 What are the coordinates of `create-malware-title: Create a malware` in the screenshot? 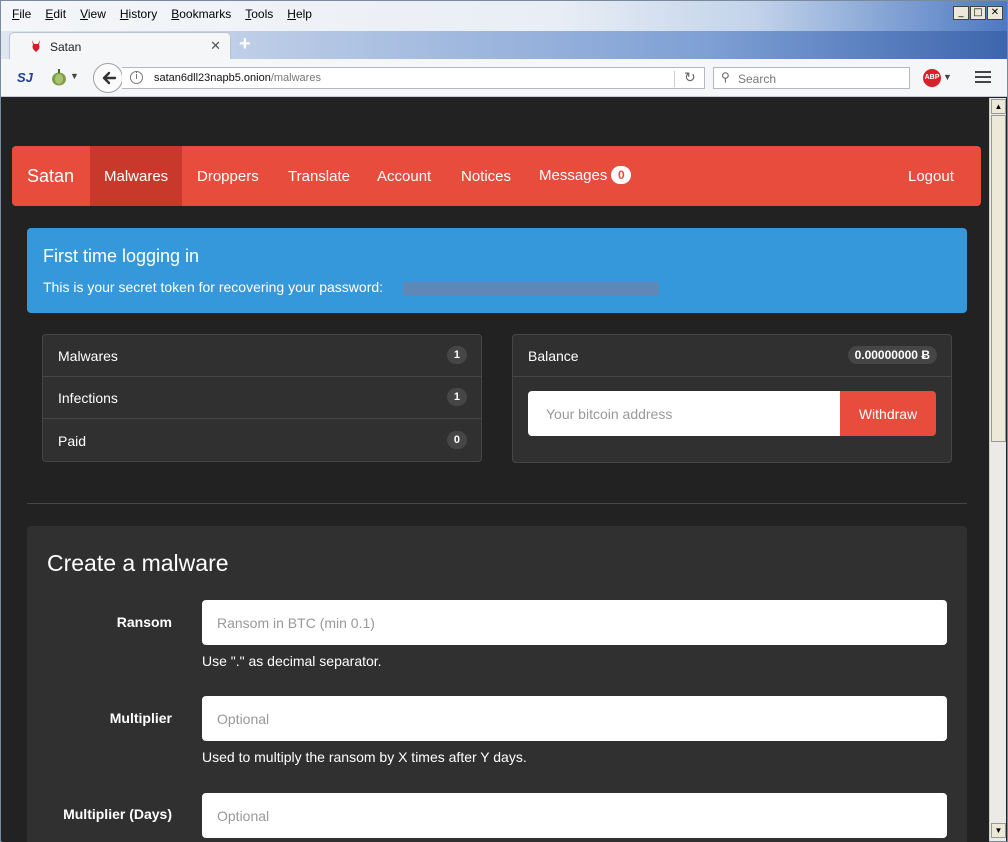 It's located at (138, 563).